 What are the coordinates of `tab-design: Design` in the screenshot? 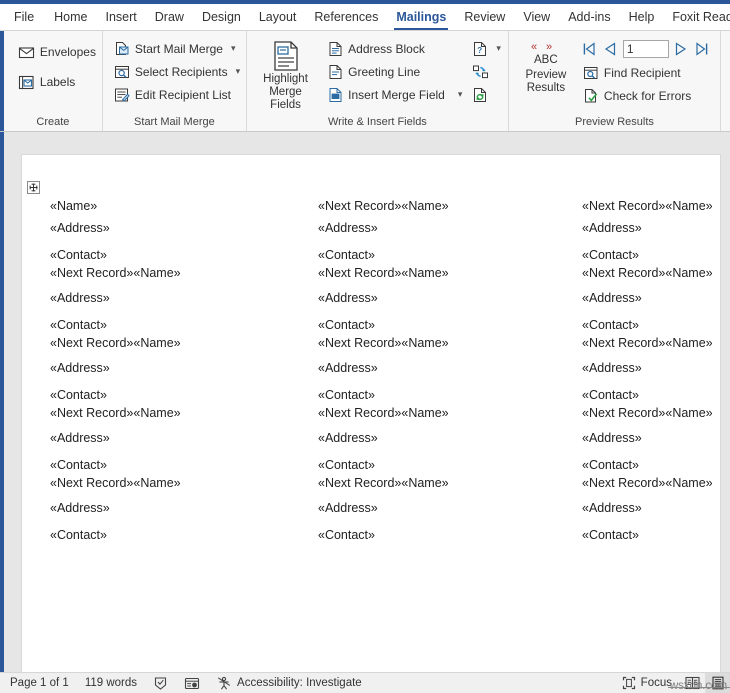 It's located at (221, 17).